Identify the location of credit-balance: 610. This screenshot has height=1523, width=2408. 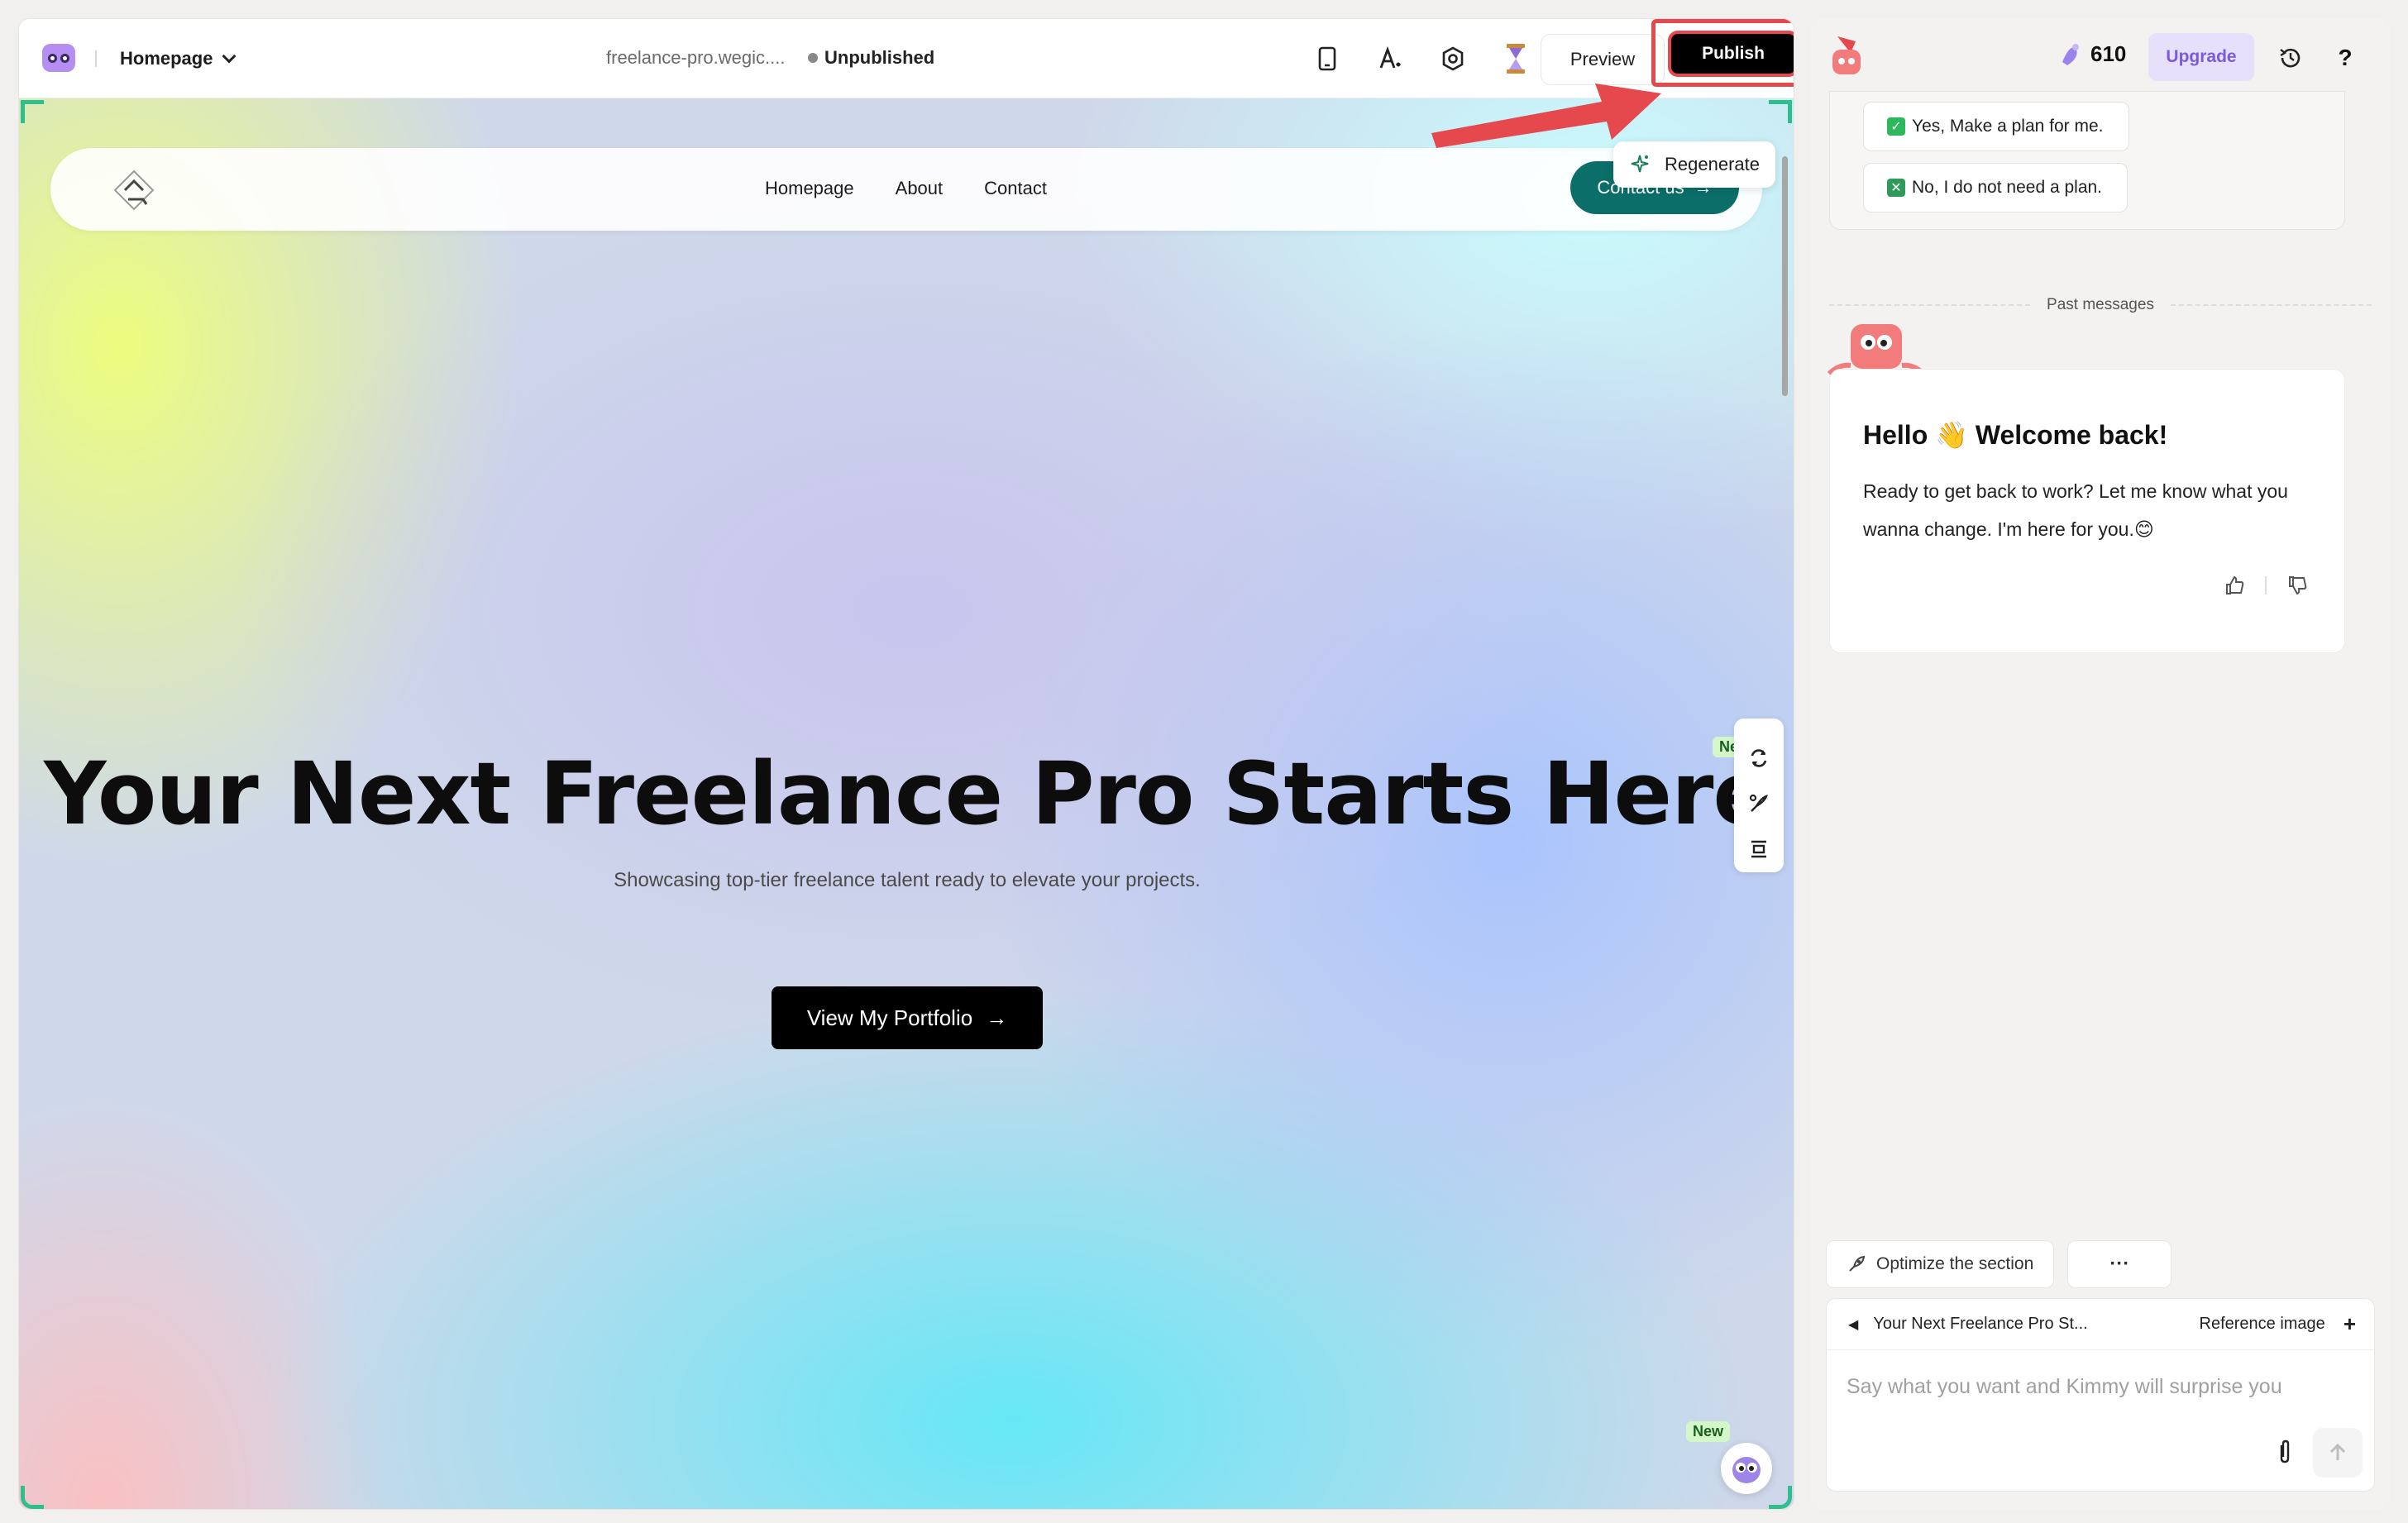
(2092, 54).